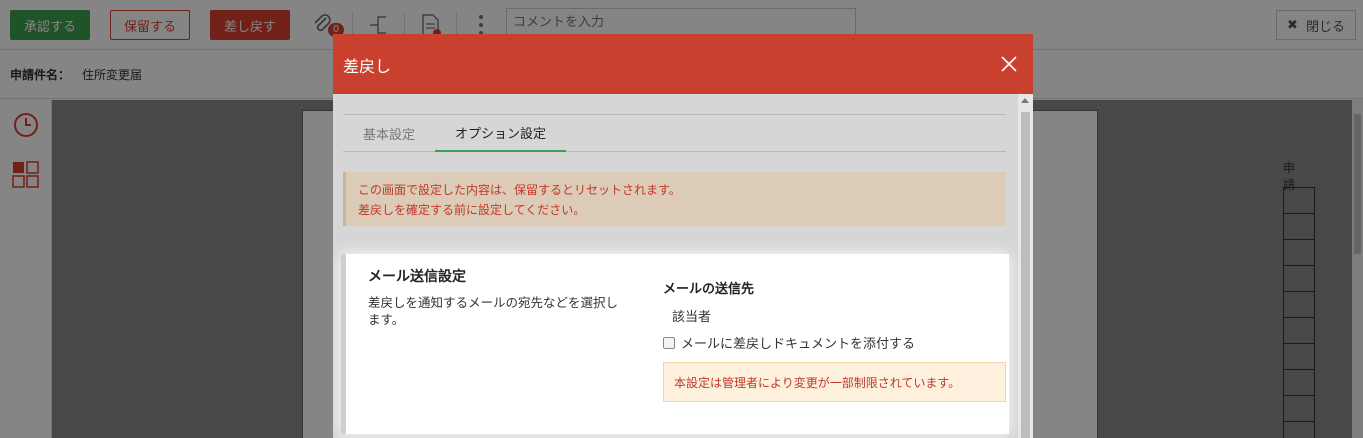 This screenshot has height=438, width=1363. What do you see at coordinates (389, 133) in the screenshot?
I see `tab-basic-settings: 基本設定` at bounding box center [389, 133].